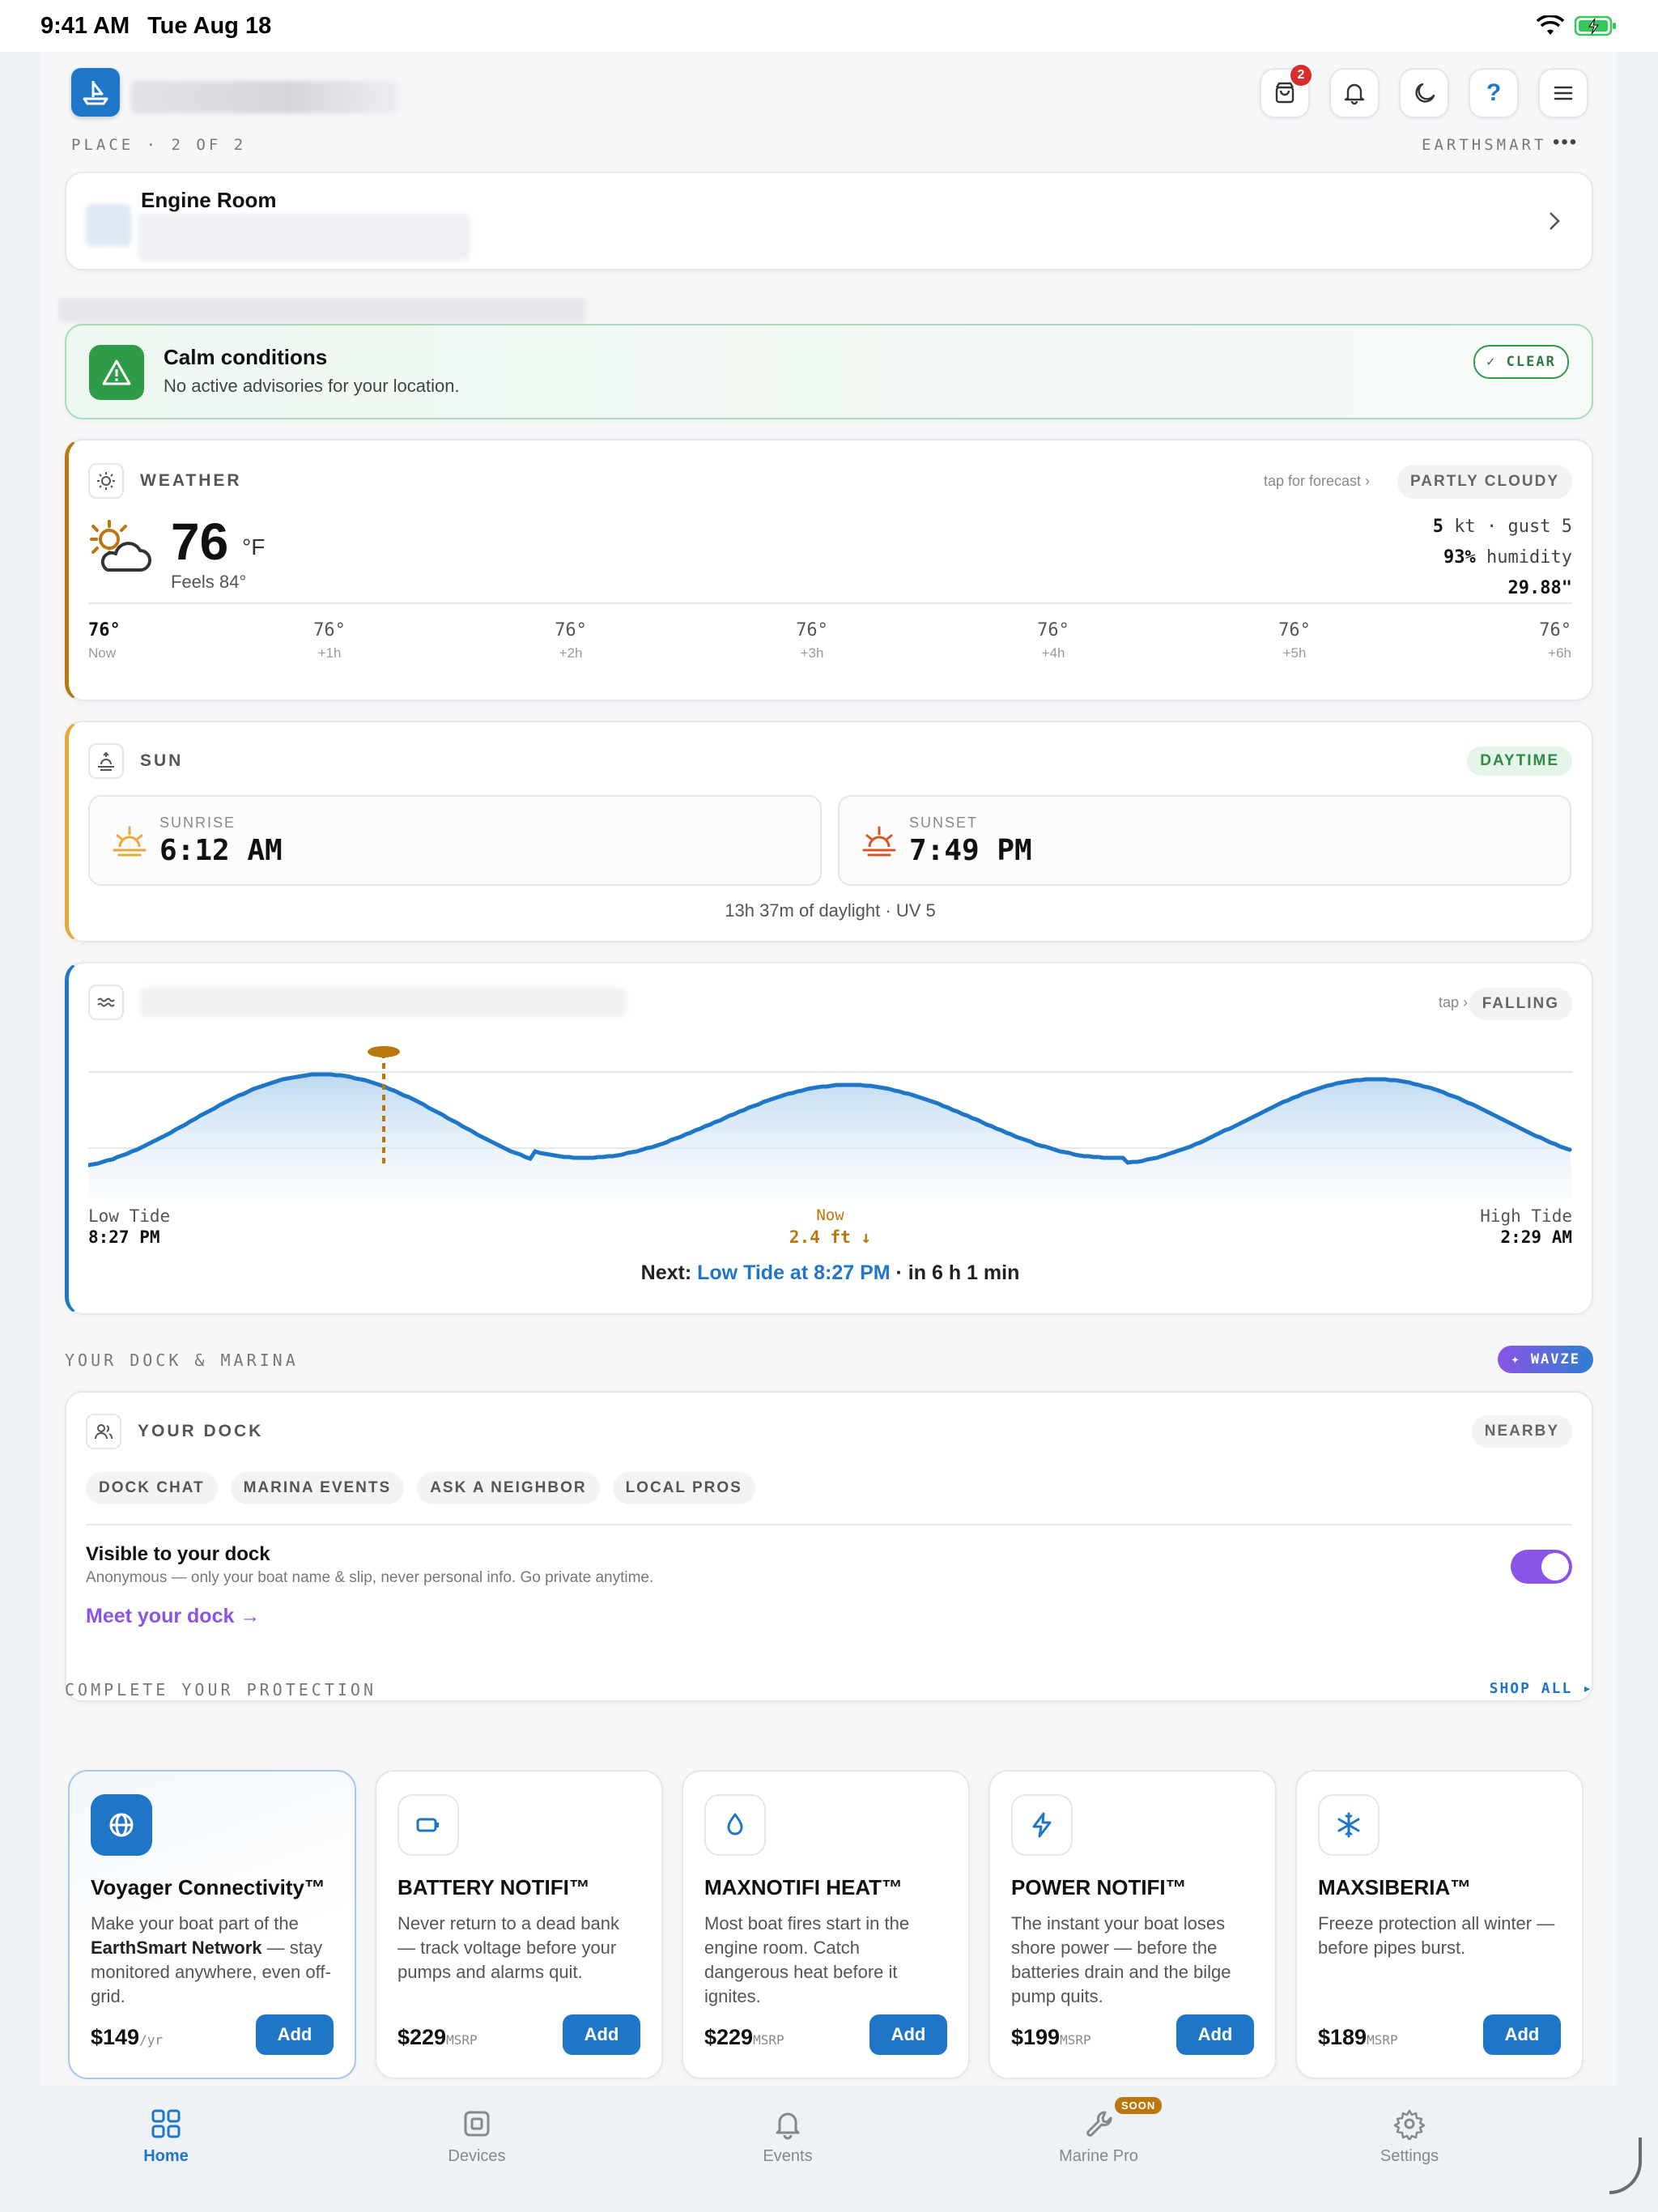 Image resolution: width=1658 pixels, height=2212 pixels. What do you see at coordinates (159, 145) in the screenshot?
I see `place-indicator: PLACE · 2 OF 2` at bounding box center [159, 145].